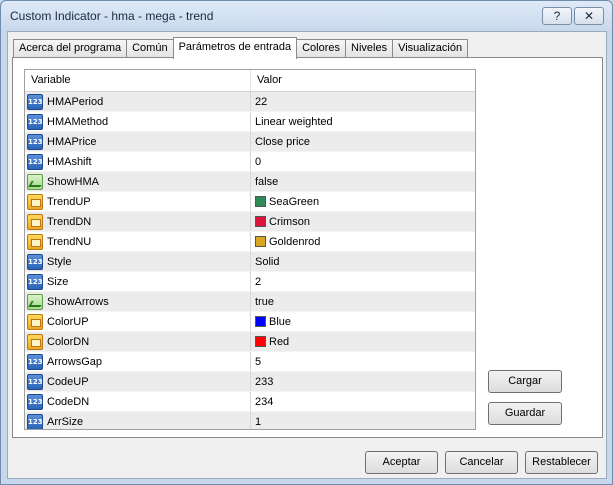 This screenshot has height=485, width=613. What do you see at coordinates (235, 48) in the screenshot?
I see `tab-par-metros-de-entrada: Parámetros de entrada` at bounding box center [235, 48].